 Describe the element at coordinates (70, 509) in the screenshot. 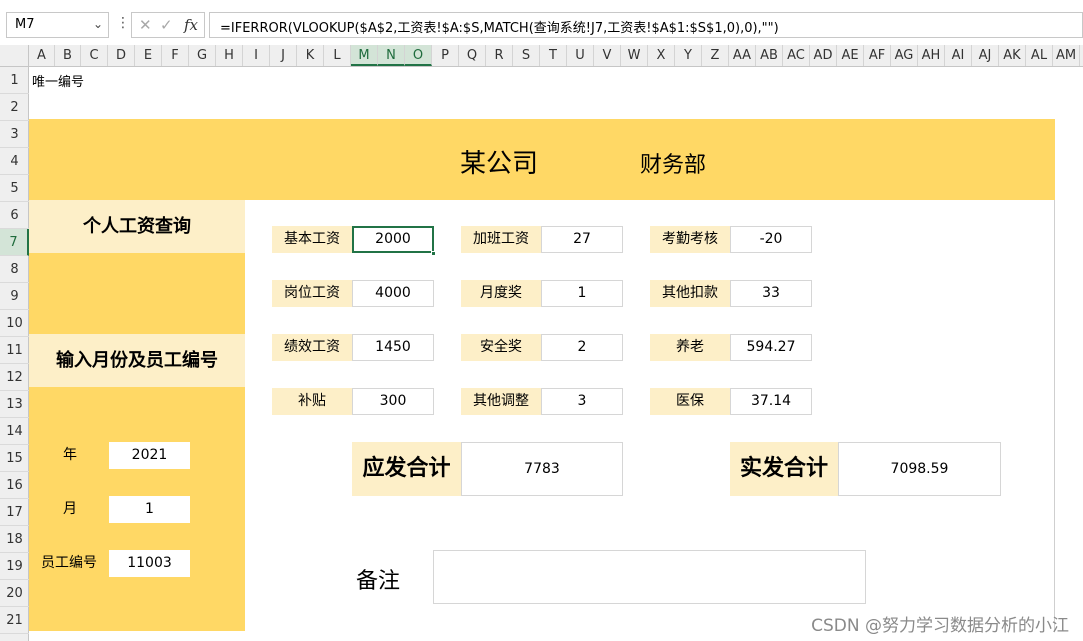

I see `month-label: 月` at that location.